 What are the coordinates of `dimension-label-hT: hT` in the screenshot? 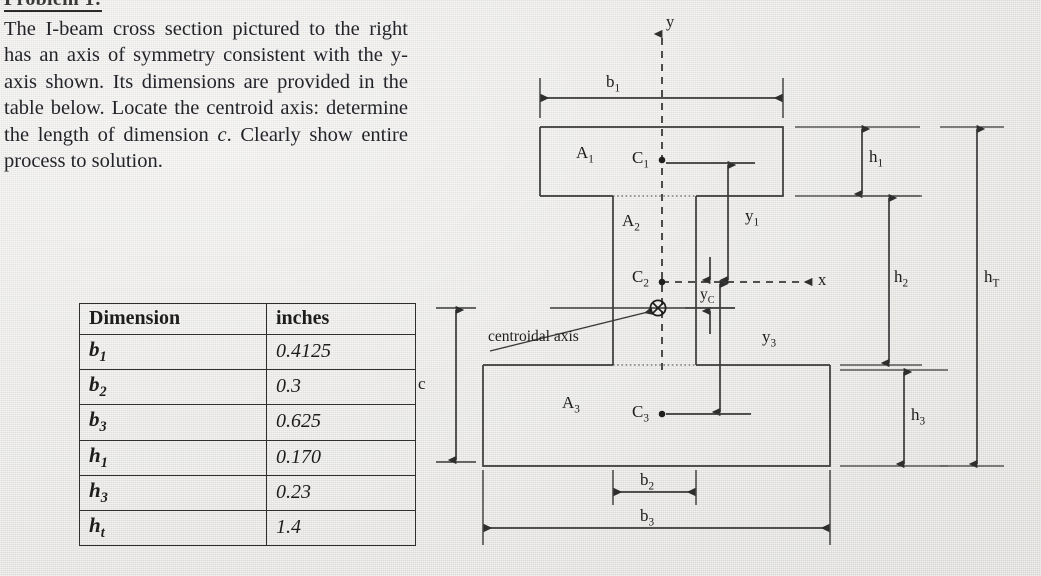 It's located at (992, 278).